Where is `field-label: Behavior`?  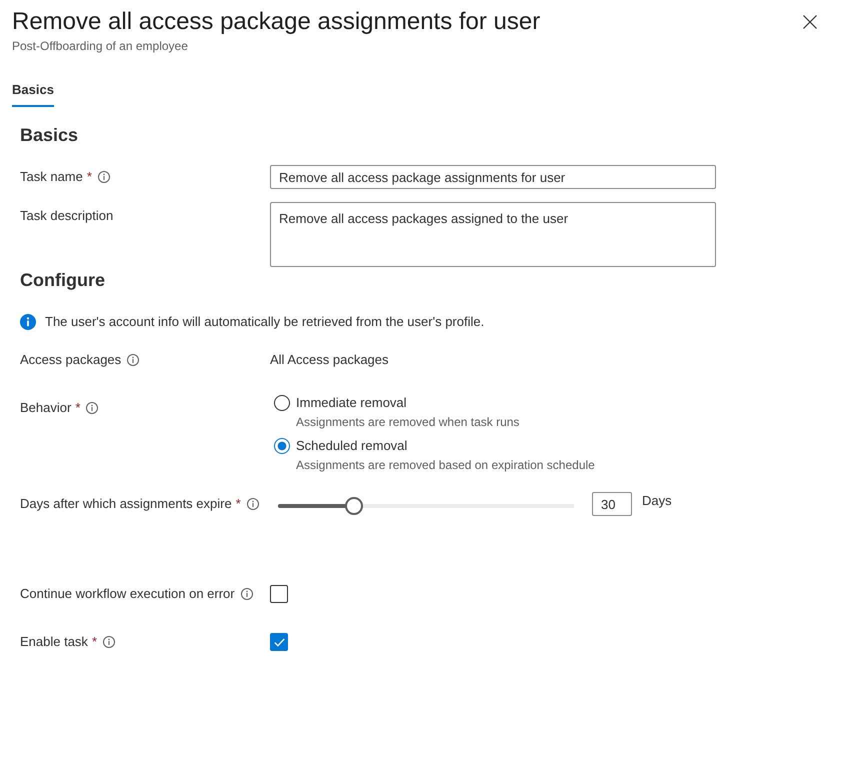 field-label: Behavior is located at coordinates (46, 408).